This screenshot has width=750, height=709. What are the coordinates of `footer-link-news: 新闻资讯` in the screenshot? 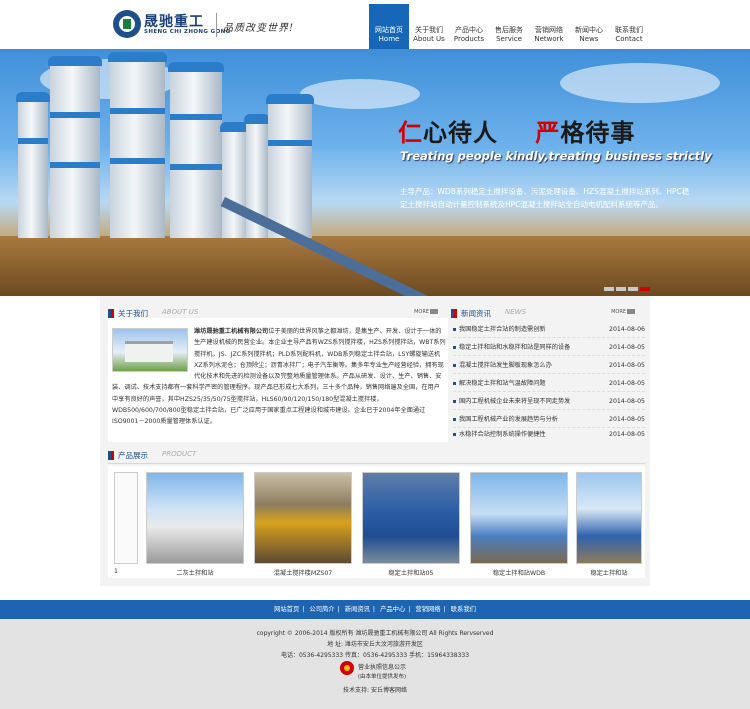 It's located at (357, 609).